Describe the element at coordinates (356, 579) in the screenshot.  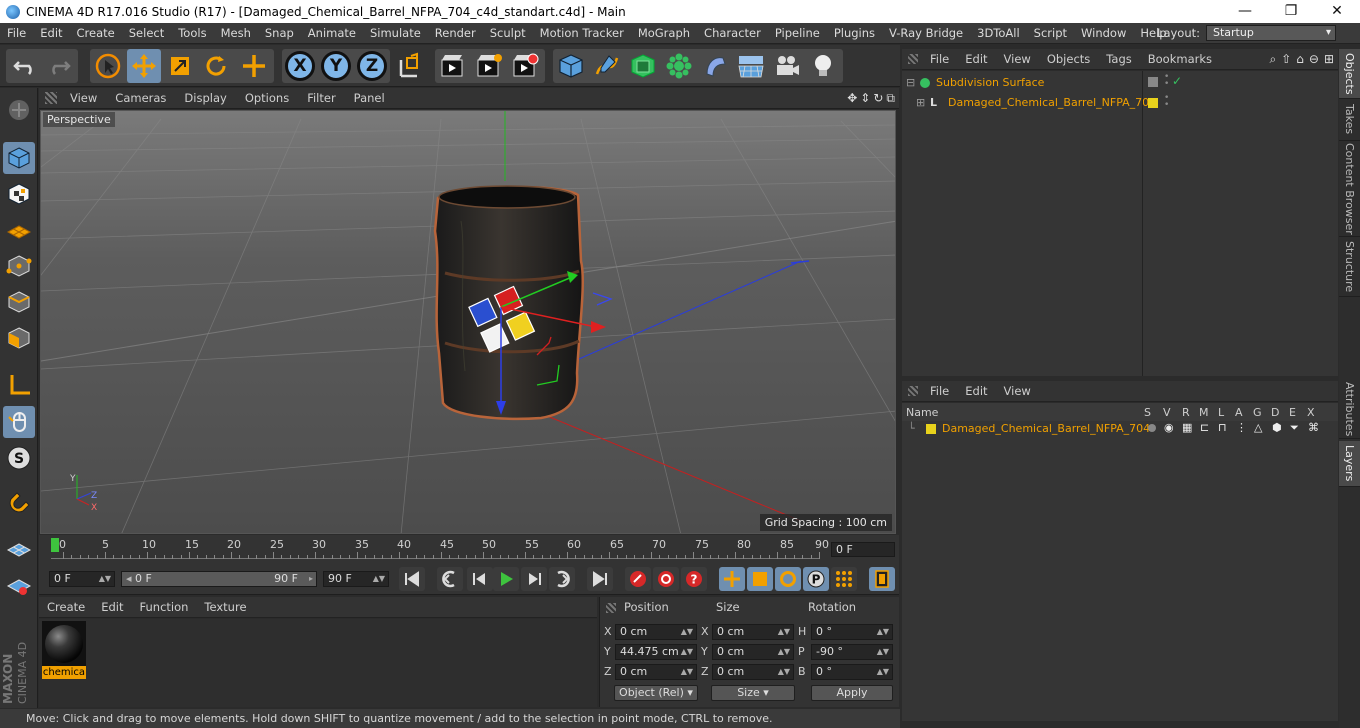
I see `end-frame-field: 90 F ▲▼` at that location.